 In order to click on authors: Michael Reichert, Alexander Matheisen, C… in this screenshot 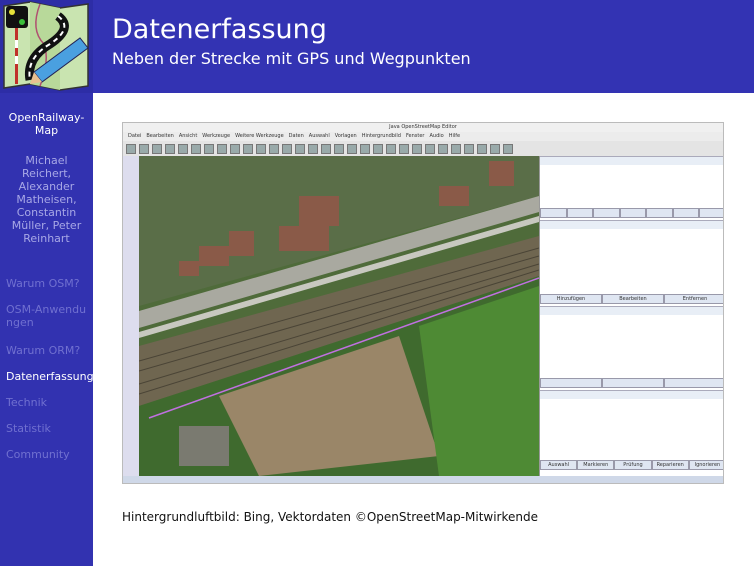, I will do `click(46, 199)`.